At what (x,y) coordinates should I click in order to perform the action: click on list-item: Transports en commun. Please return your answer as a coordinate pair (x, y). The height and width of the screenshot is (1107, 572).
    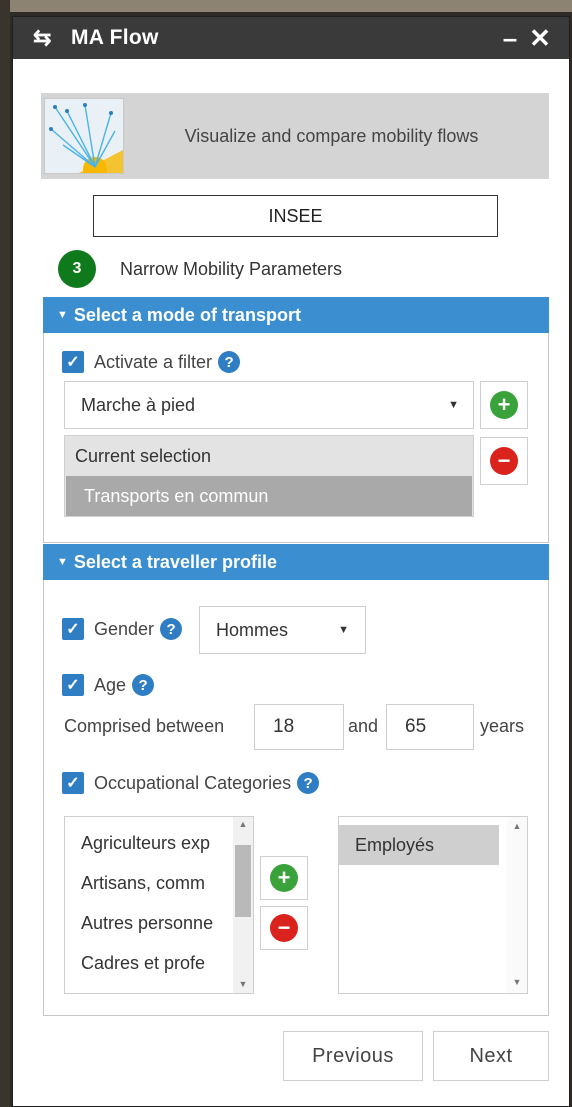
    Looking at the image, I should click on (269, 496).